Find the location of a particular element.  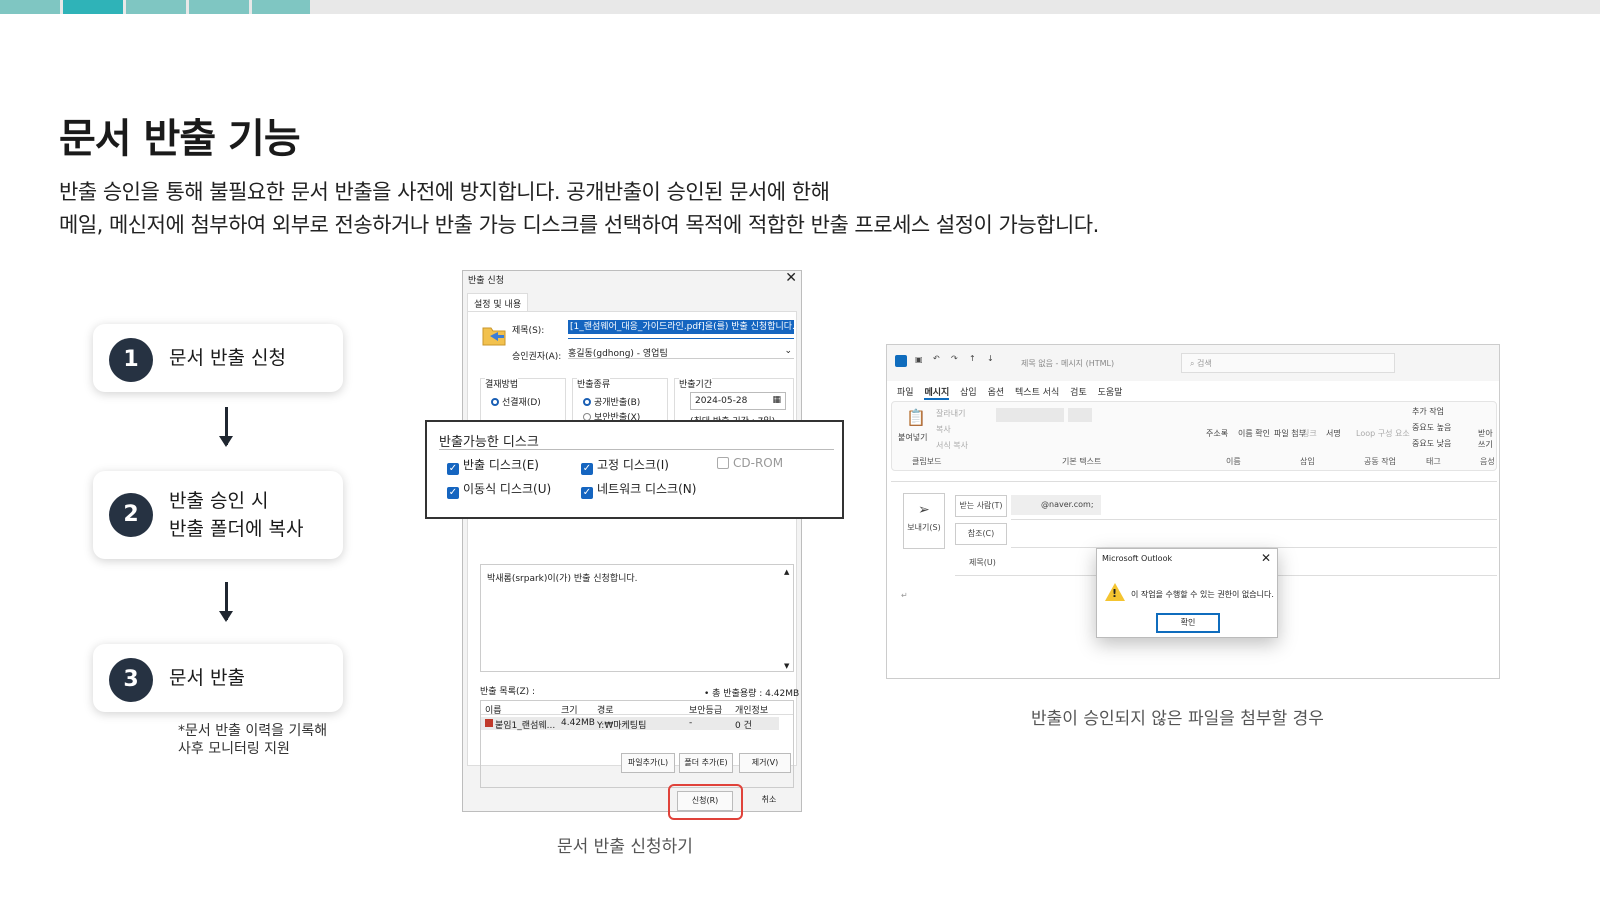

chevron-down-icon: ⌄ is located at coordinates (788, 351).